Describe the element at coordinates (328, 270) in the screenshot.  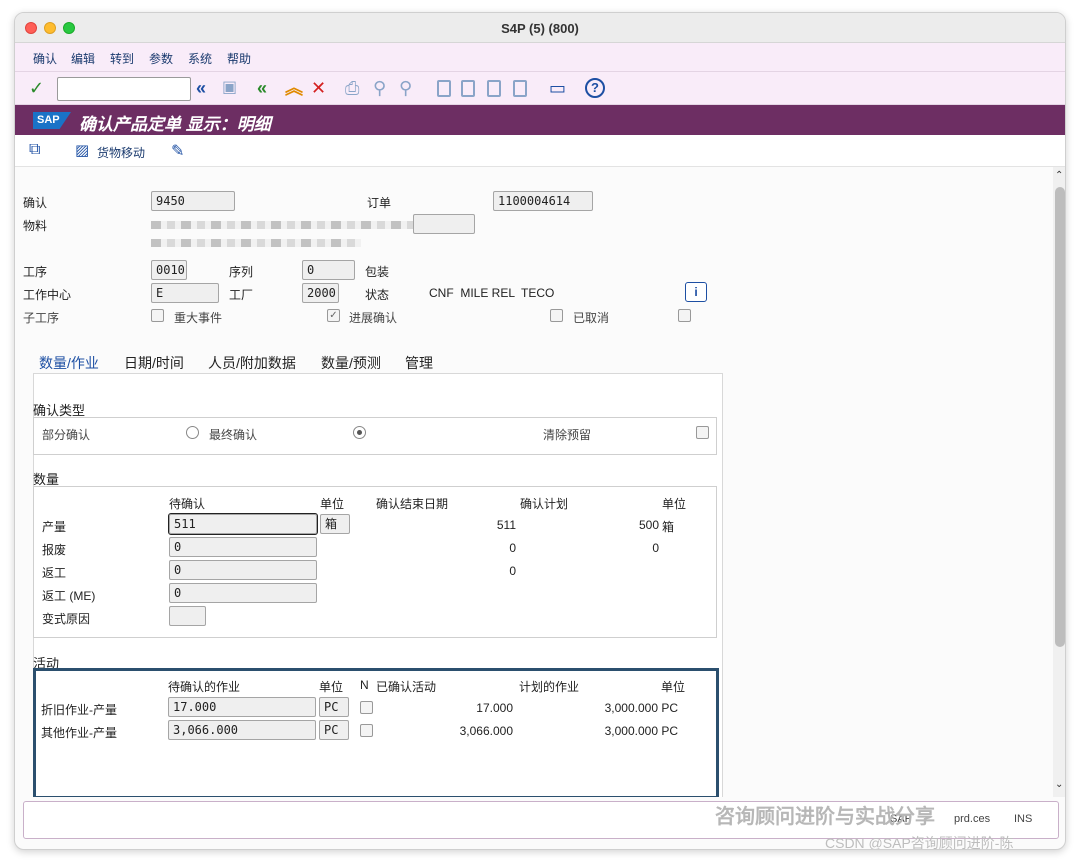
I see `sequence-field: 0` at that location.